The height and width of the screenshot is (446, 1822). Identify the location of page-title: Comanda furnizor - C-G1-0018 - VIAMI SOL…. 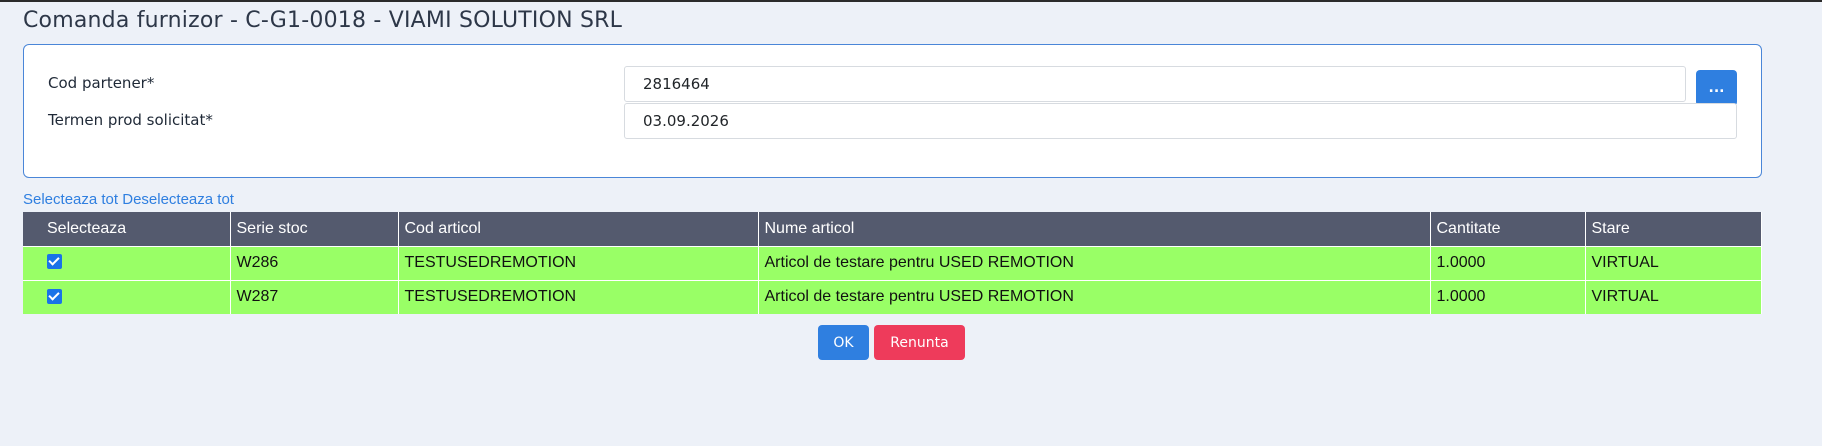
(323, 20).